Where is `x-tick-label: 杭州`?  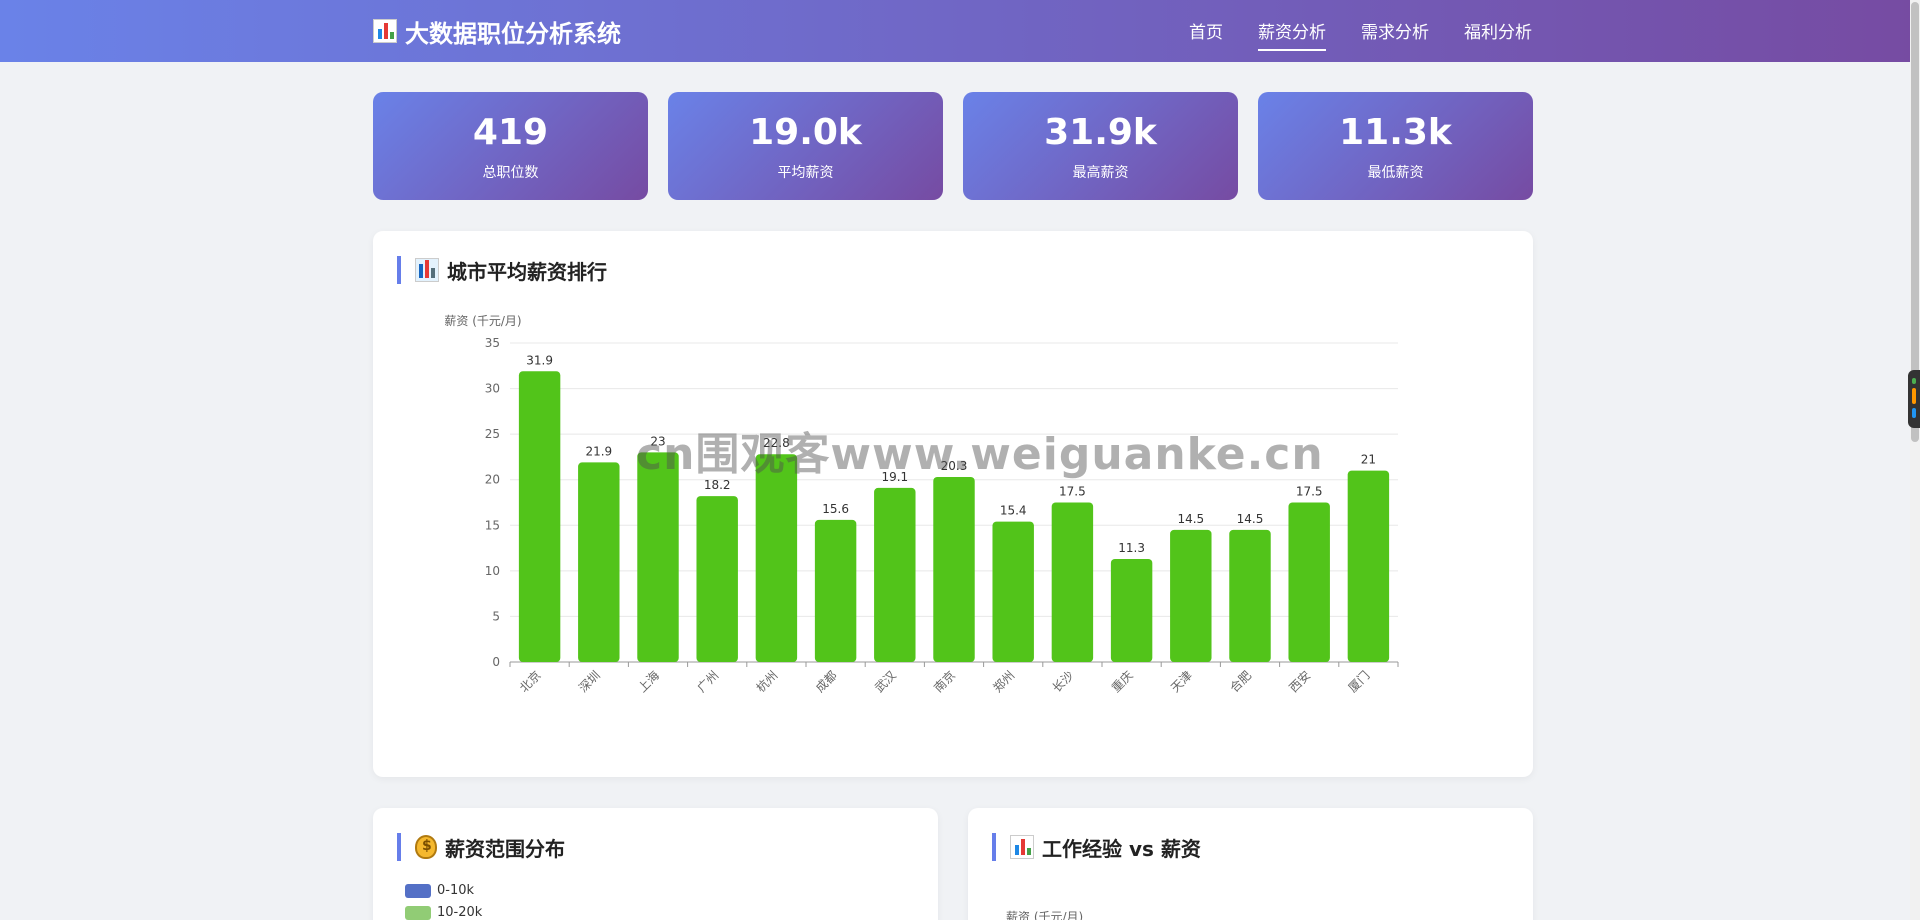
x-tick-label: 杭州 is located at coordinates (767, 682).